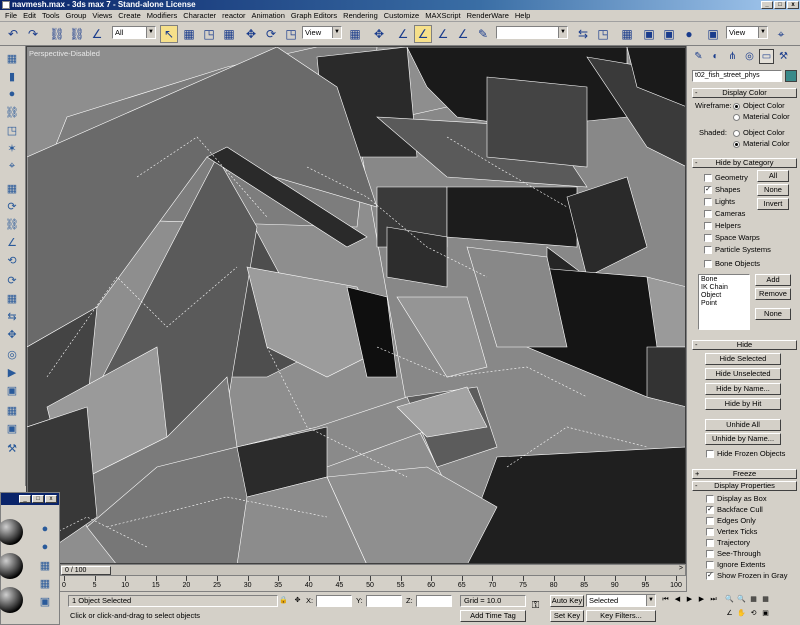 Image resolution: width=800 pixels, height=625 pixels. What do you see at coordinates (251, 34) in the screenshot?
I see `move-icon: ✥` at bounding box center [251, 34].